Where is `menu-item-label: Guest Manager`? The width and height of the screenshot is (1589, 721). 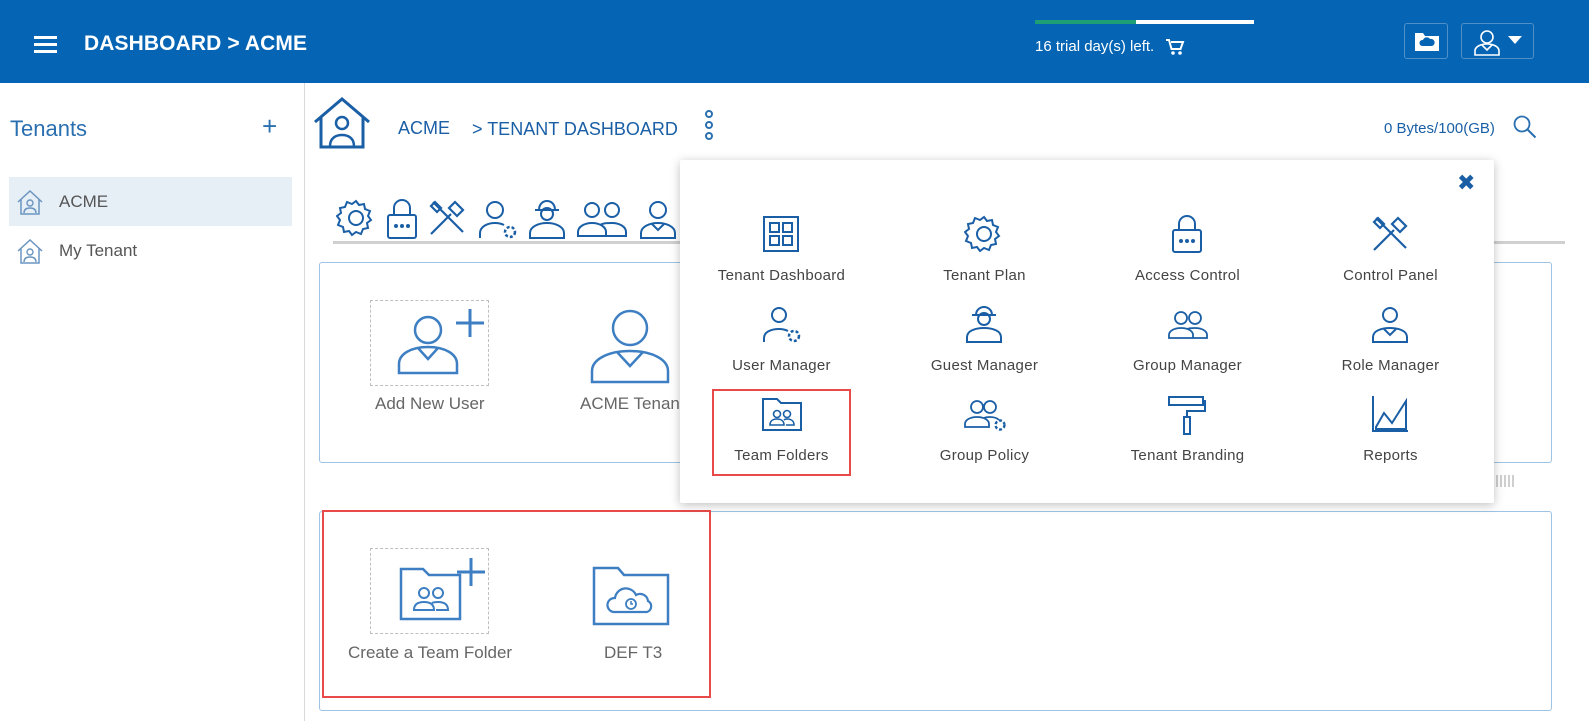
menu-item-label: Guest Manager is located at coordinates (984, 365).